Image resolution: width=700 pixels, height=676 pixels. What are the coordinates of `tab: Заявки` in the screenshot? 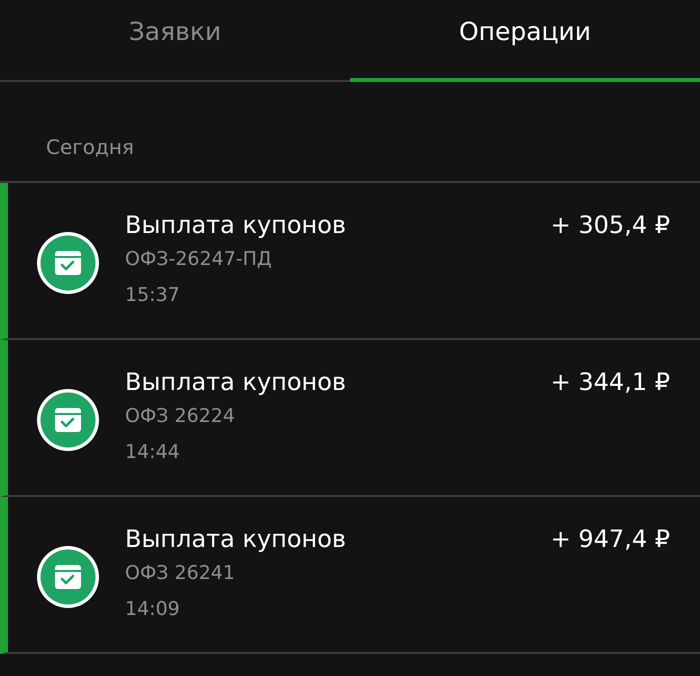 It's located at (175, 41).